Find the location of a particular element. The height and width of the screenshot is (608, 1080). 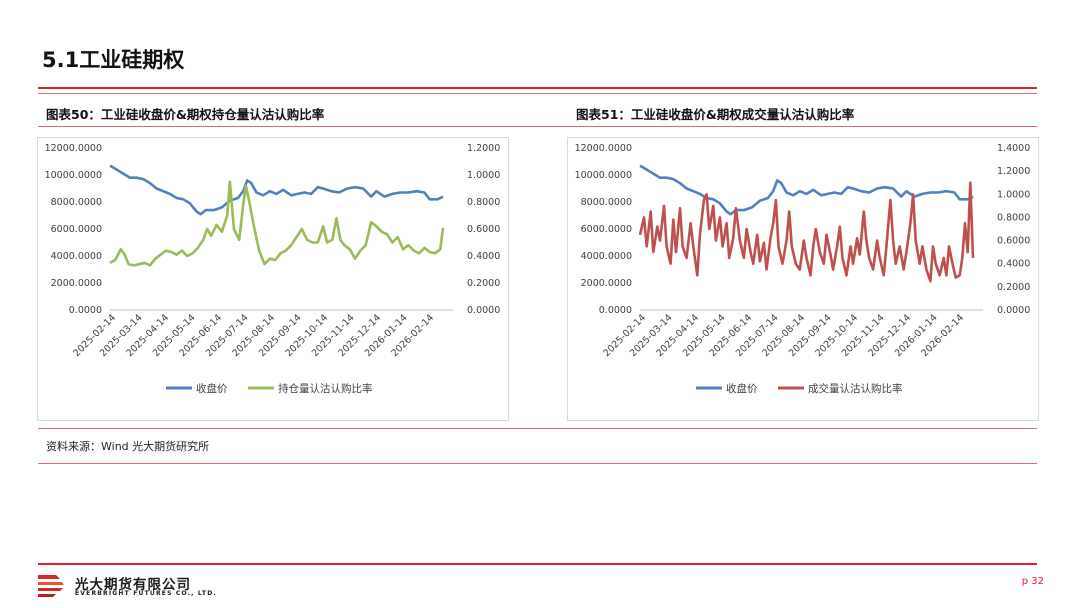

series-line-put-call-ratio is located at coordinates (806, 232).